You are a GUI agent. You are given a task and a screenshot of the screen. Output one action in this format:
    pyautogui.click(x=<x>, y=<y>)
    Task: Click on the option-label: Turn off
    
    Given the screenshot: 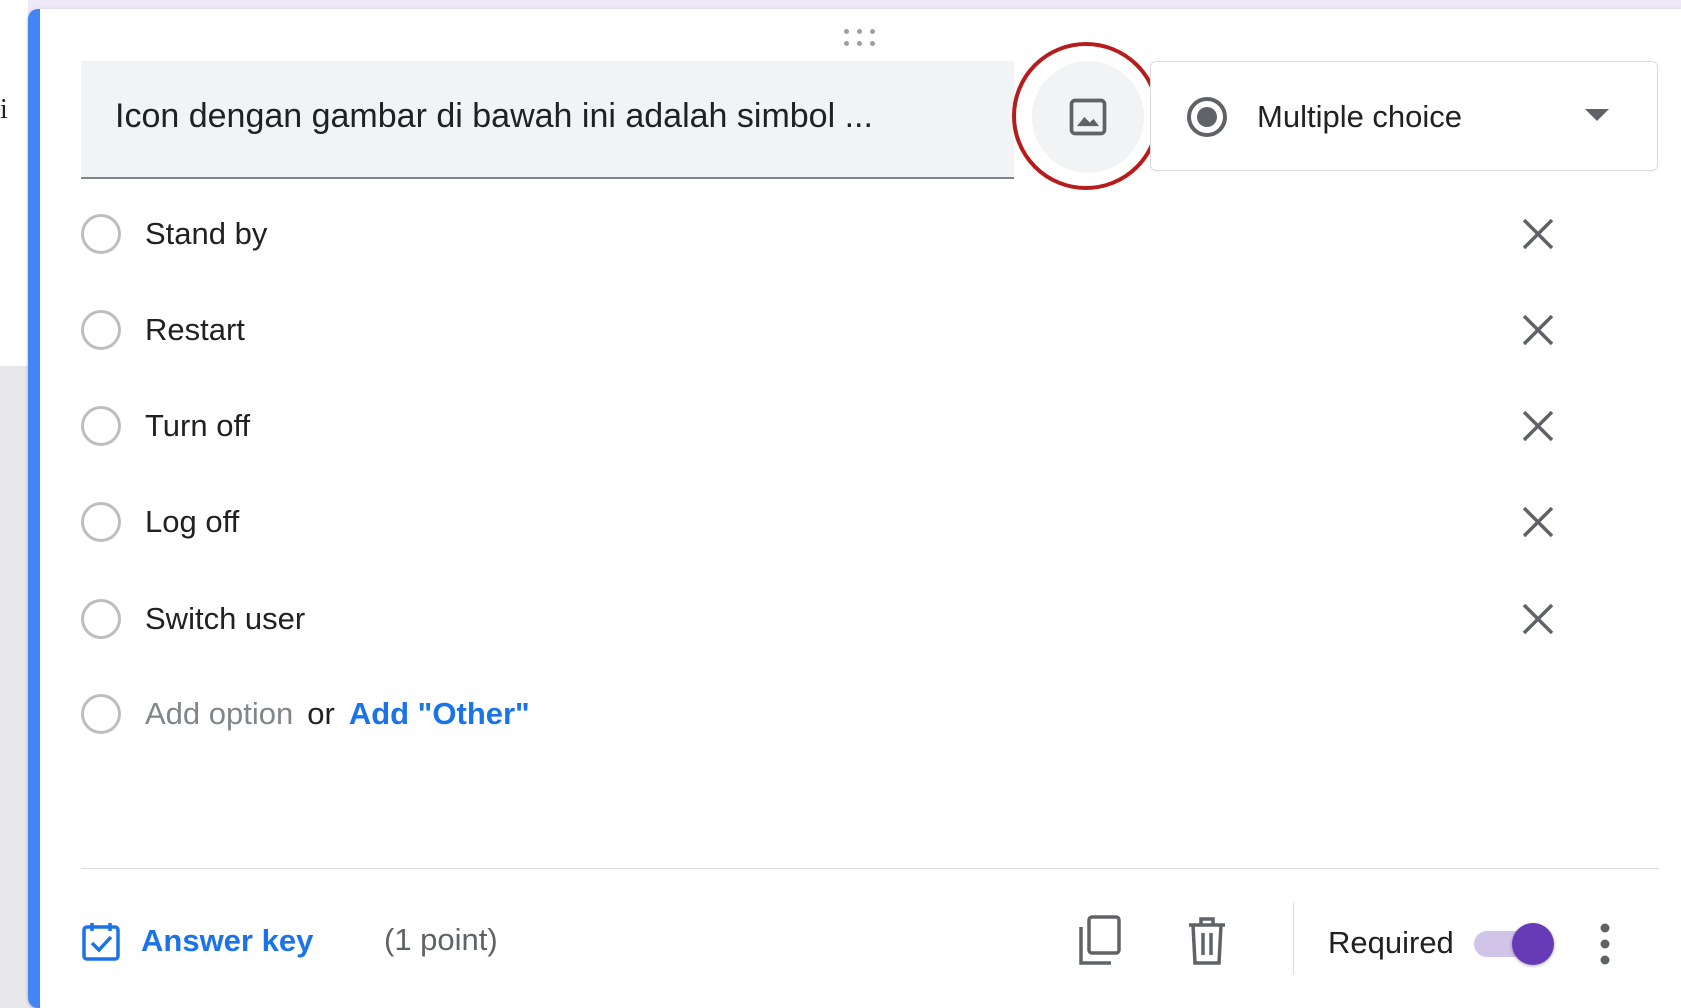 What is the action you would take?
    pyautogui.click(x=197, y=426)
    